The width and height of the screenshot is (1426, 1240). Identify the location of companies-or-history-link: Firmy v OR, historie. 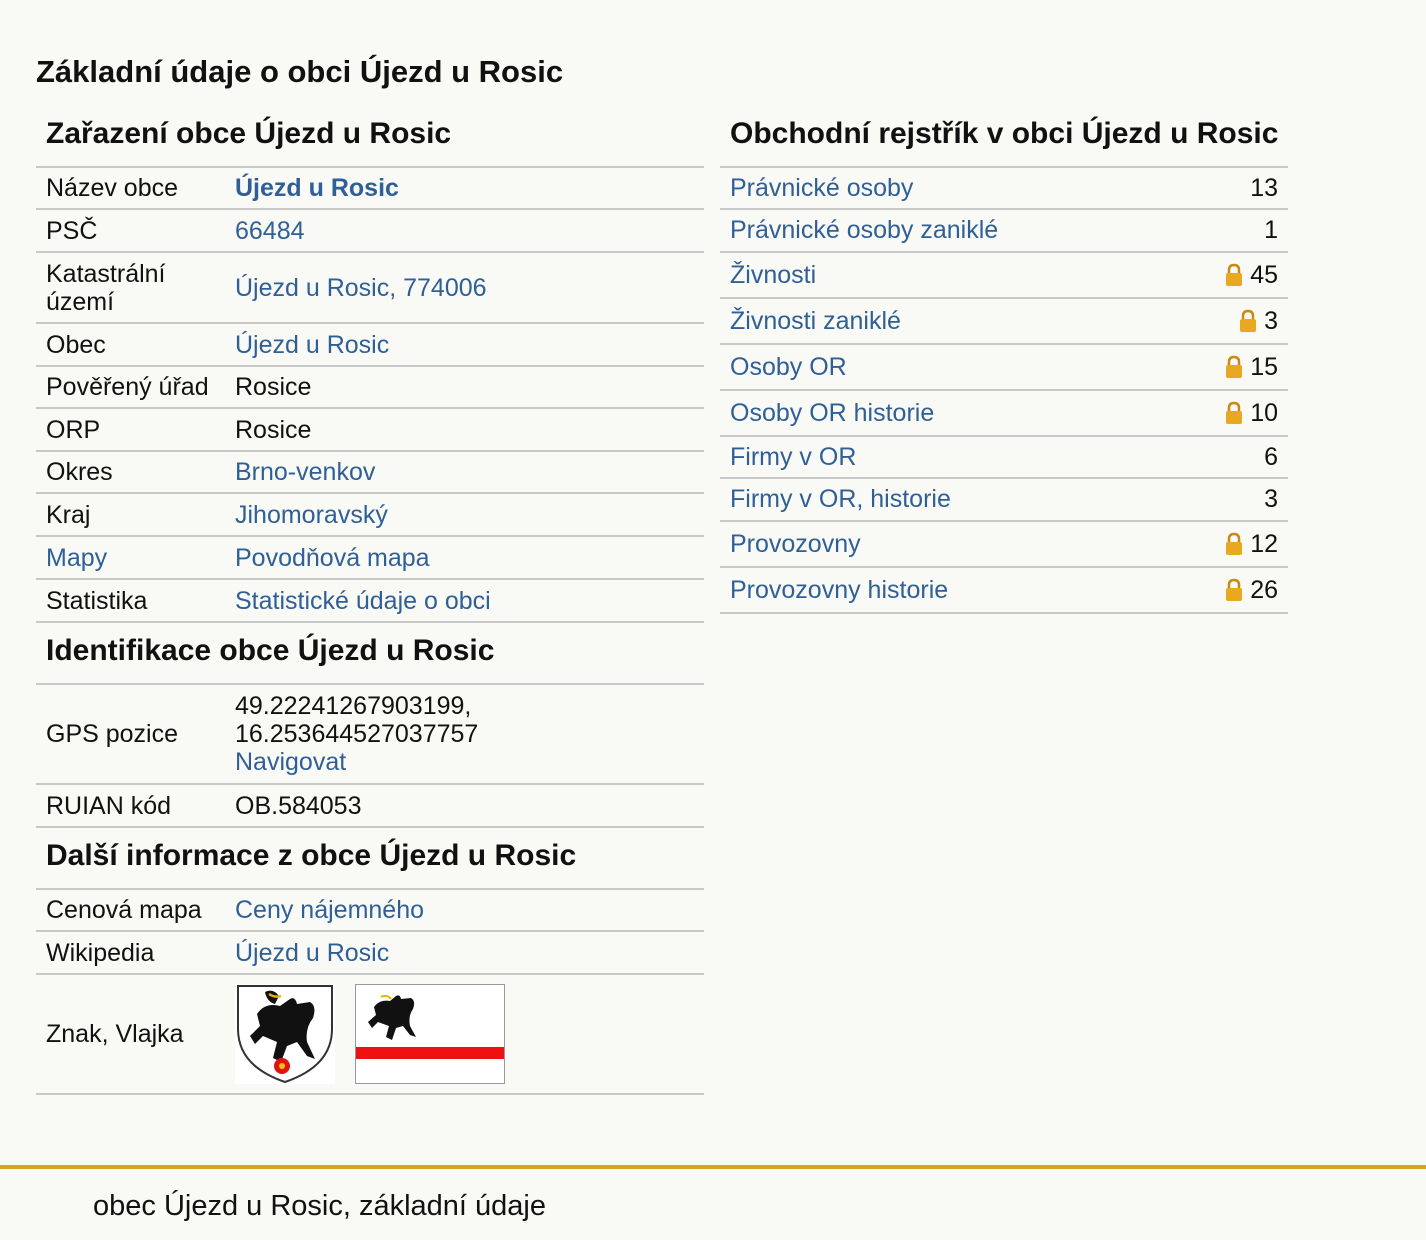
(840, 499).